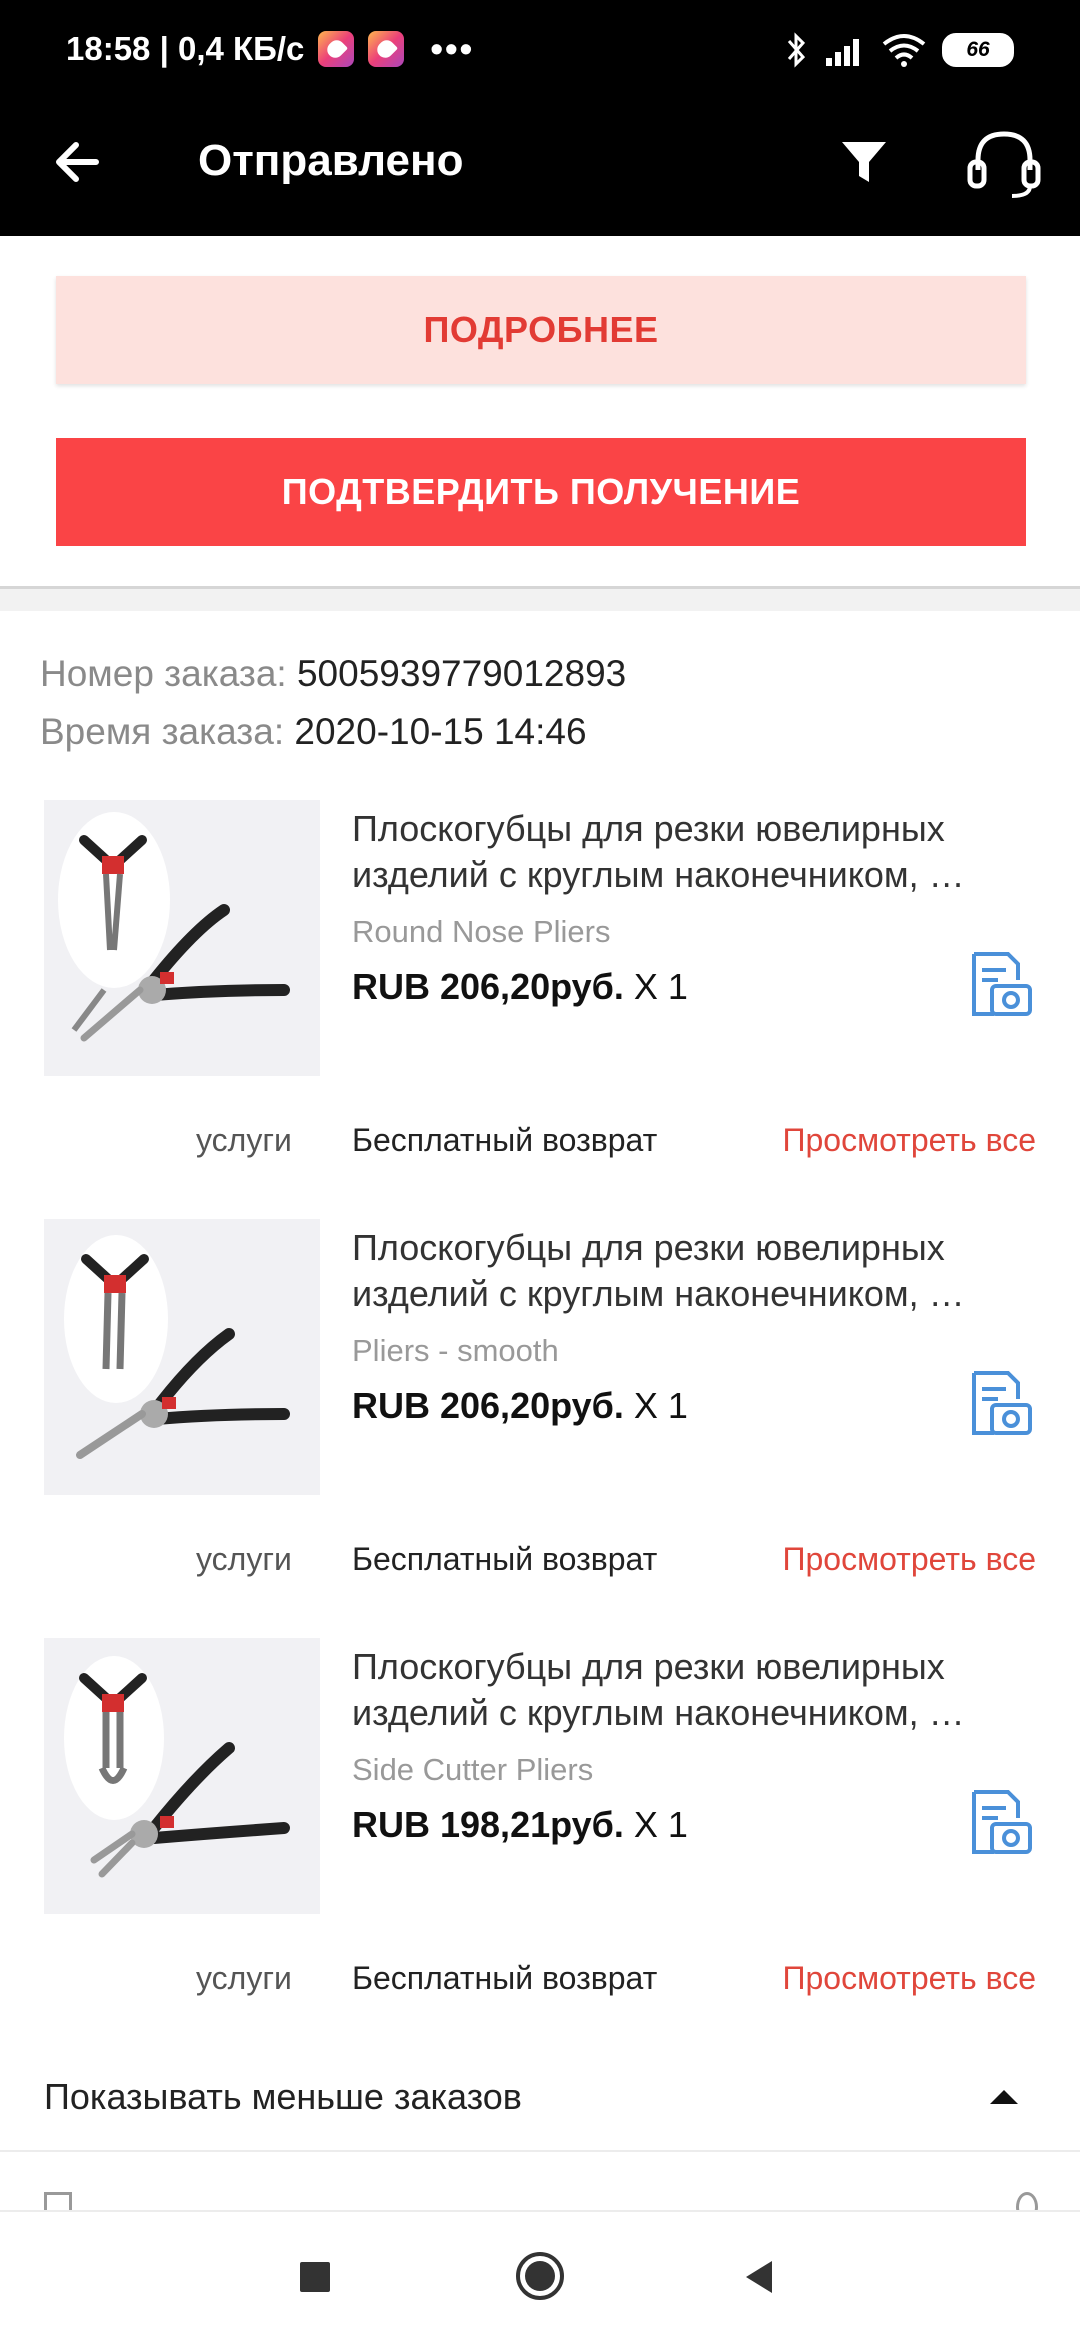  I want to click on smooth-pliers-image, so click(177, 1347).